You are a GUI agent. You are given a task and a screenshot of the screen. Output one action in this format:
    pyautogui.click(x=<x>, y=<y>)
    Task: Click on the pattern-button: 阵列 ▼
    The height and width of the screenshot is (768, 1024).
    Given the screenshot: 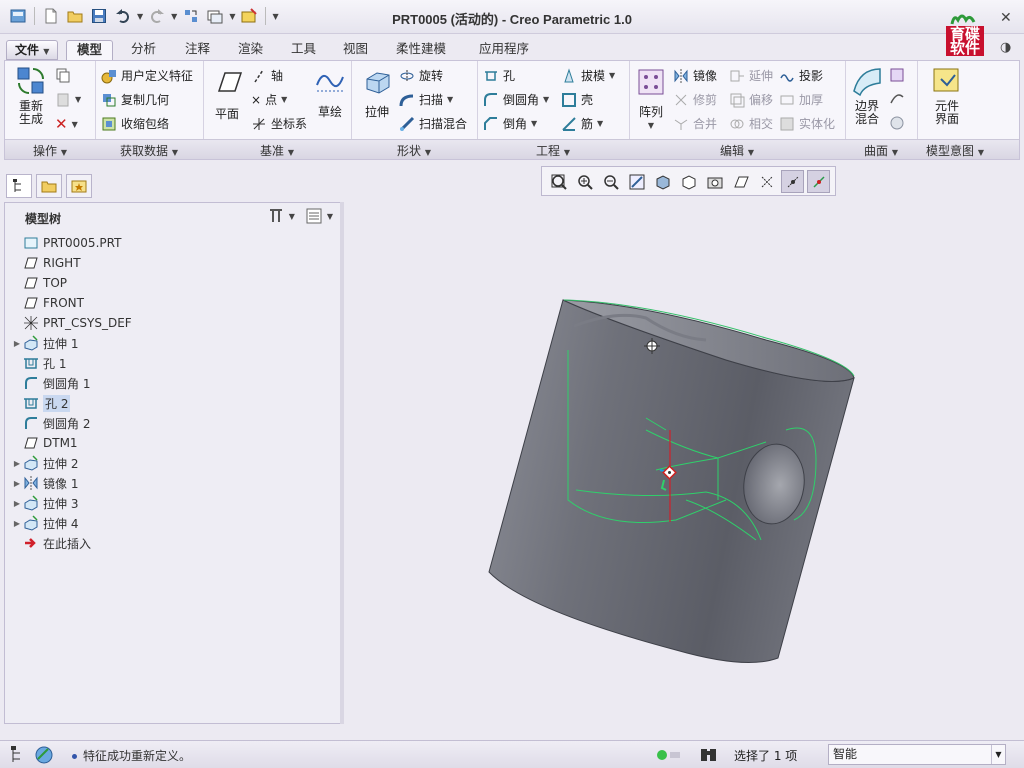 What is the action you would take?
    pyautogui.click(x=651, y=99)
    